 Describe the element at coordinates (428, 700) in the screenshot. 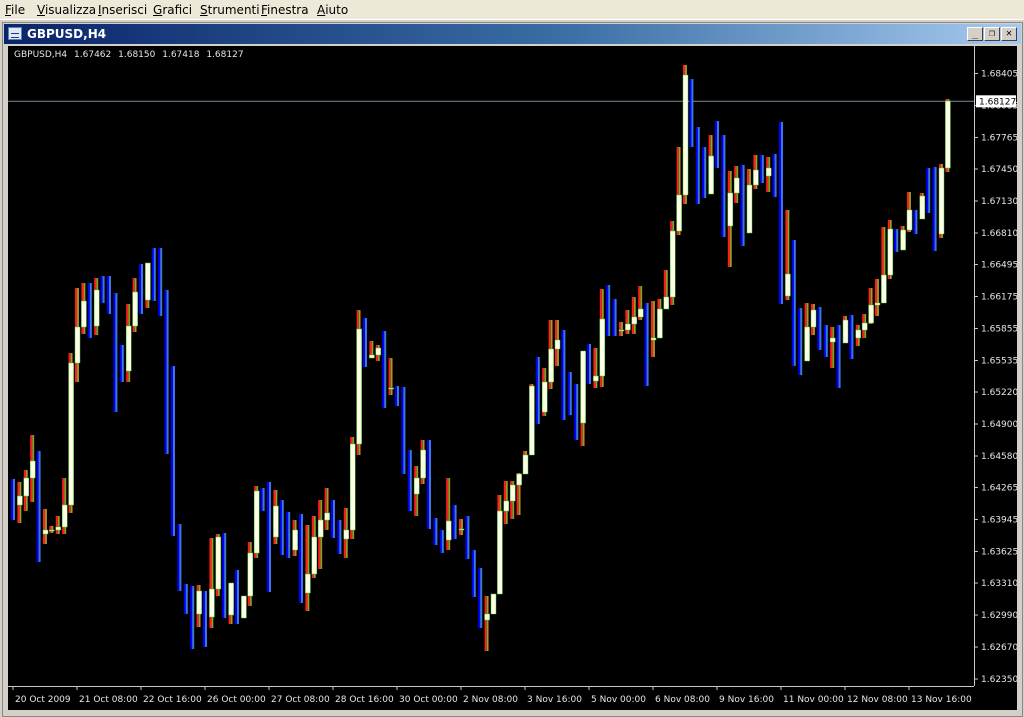

I see `x-tick-label: 30 Oct 00:00` at that location.